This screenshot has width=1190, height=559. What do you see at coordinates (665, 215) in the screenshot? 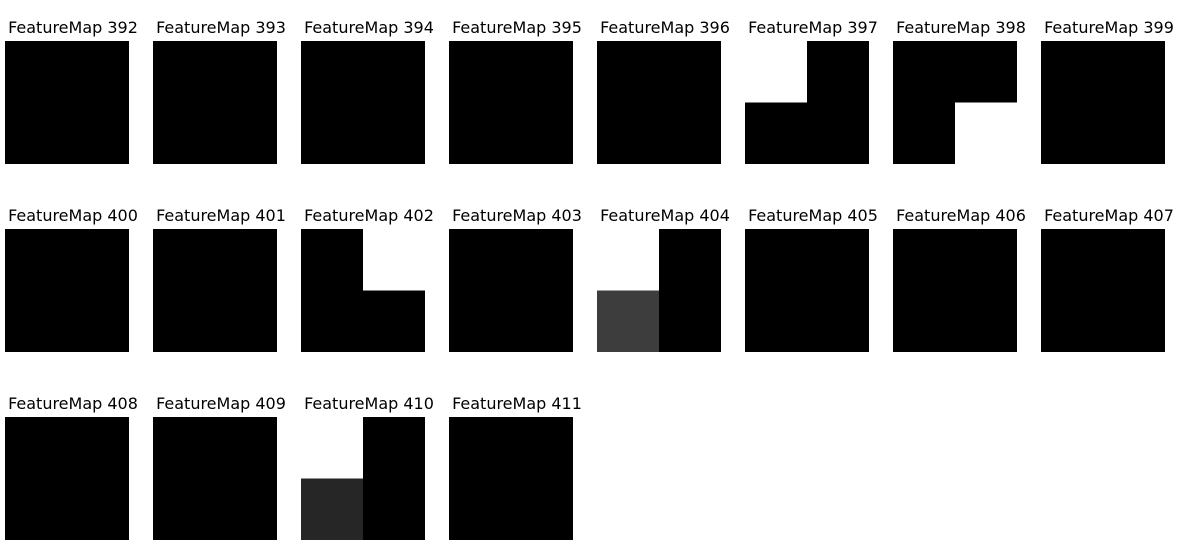
I see `feature-map-title: FeatureMap 404` at bounding box center [665, 215].